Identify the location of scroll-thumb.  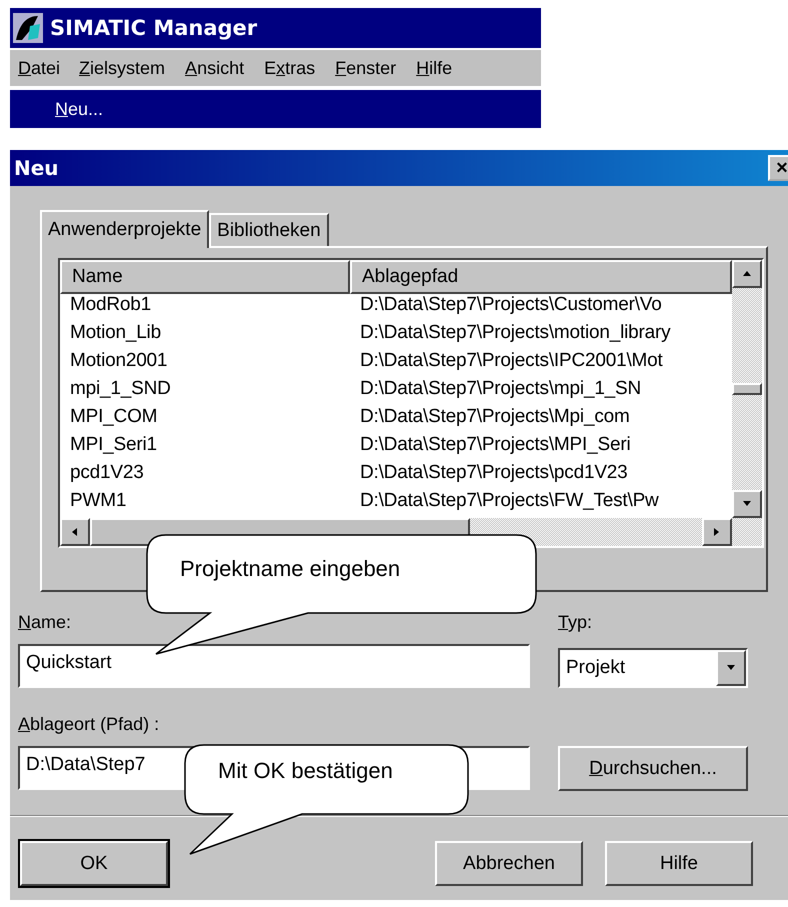
(747, 389).